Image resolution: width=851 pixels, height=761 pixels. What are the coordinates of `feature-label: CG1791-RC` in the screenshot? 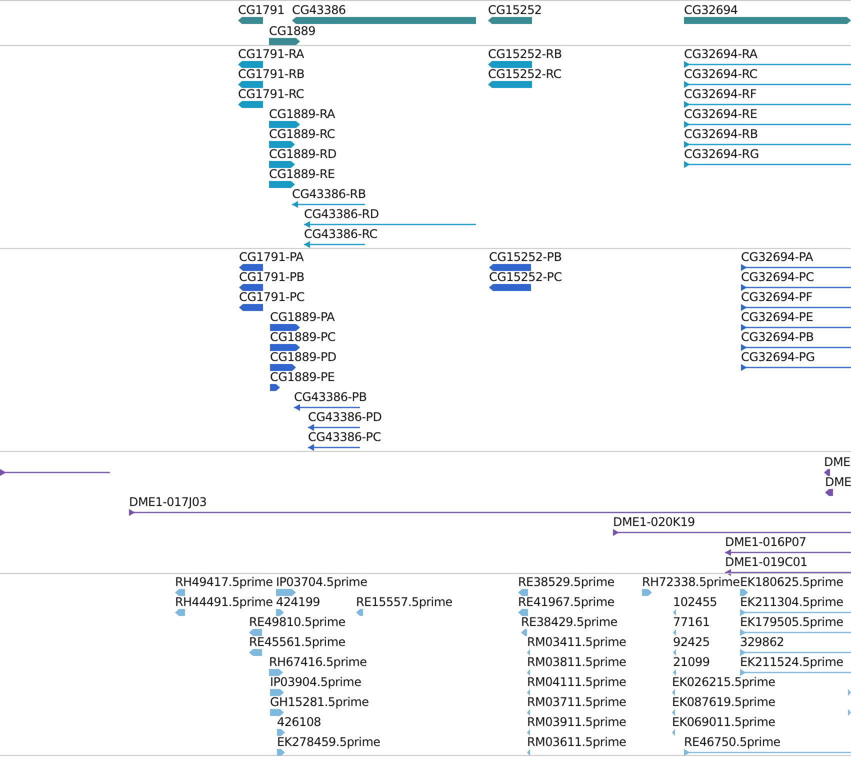 It's located at (271, 94).